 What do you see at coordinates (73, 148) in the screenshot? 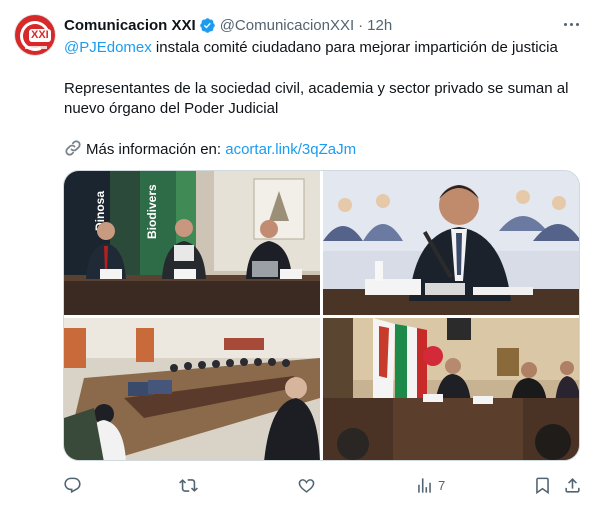
I see `link-chain-icon` at bounding box center [73, 148].